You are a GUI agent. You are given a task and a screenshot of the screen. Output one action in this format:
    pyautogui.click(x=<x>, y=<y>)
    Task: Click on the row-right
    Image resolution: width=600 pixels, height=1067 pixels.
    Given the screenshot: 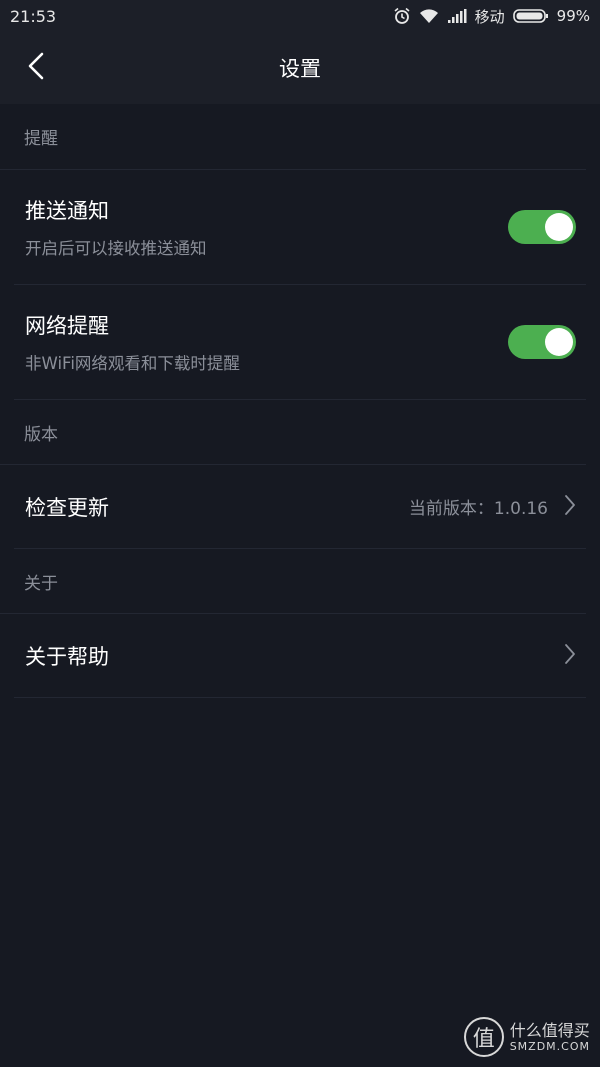 What is the action you would take?
    pyautogui.click(x=570, y=656)
    